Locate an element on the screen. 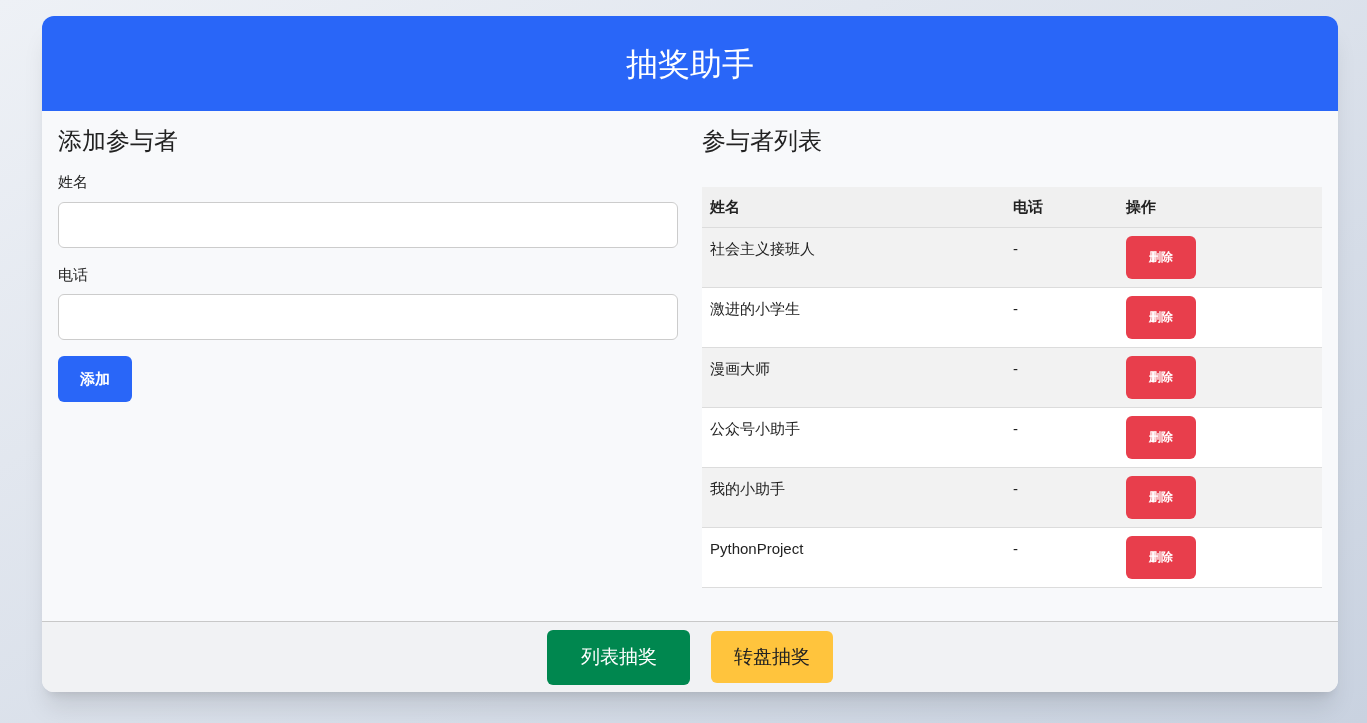  field-label: 姓名 is located at coordinates (73, 182).